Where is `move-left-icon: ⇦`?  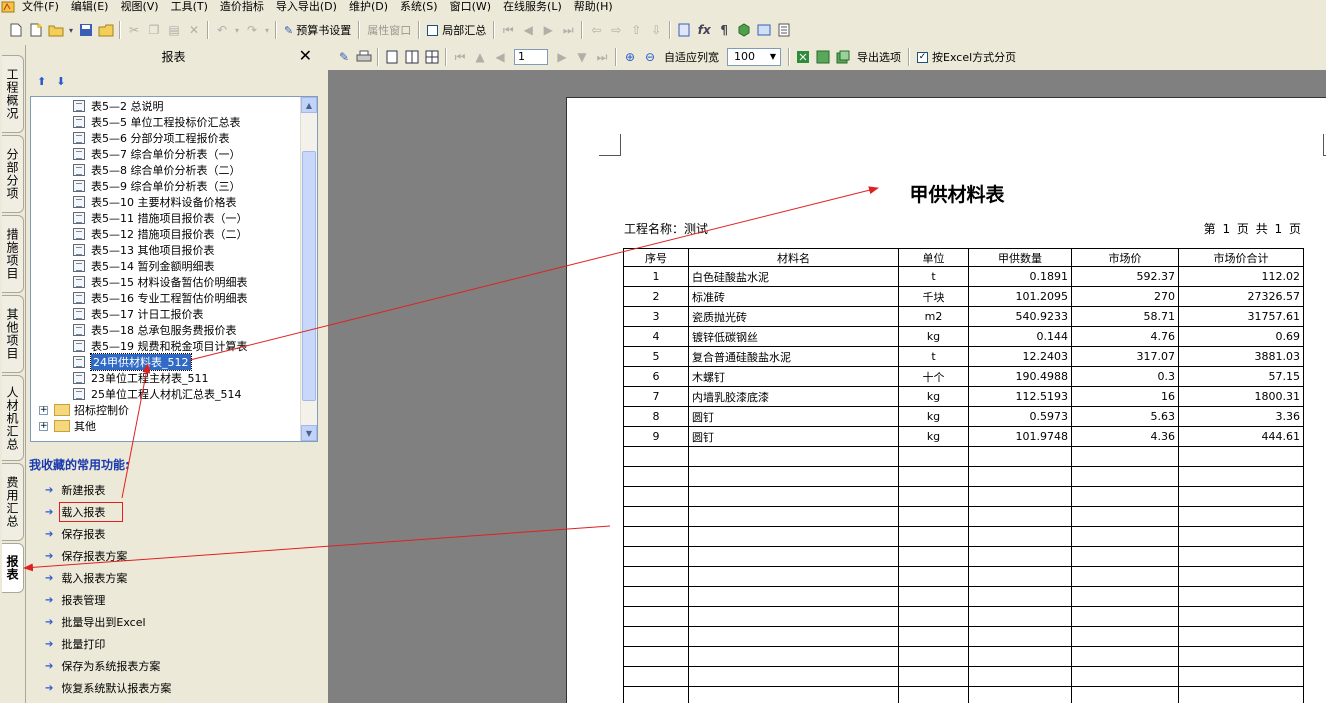 move-left-icon: ⇦ is located at coordinates (596, 30).